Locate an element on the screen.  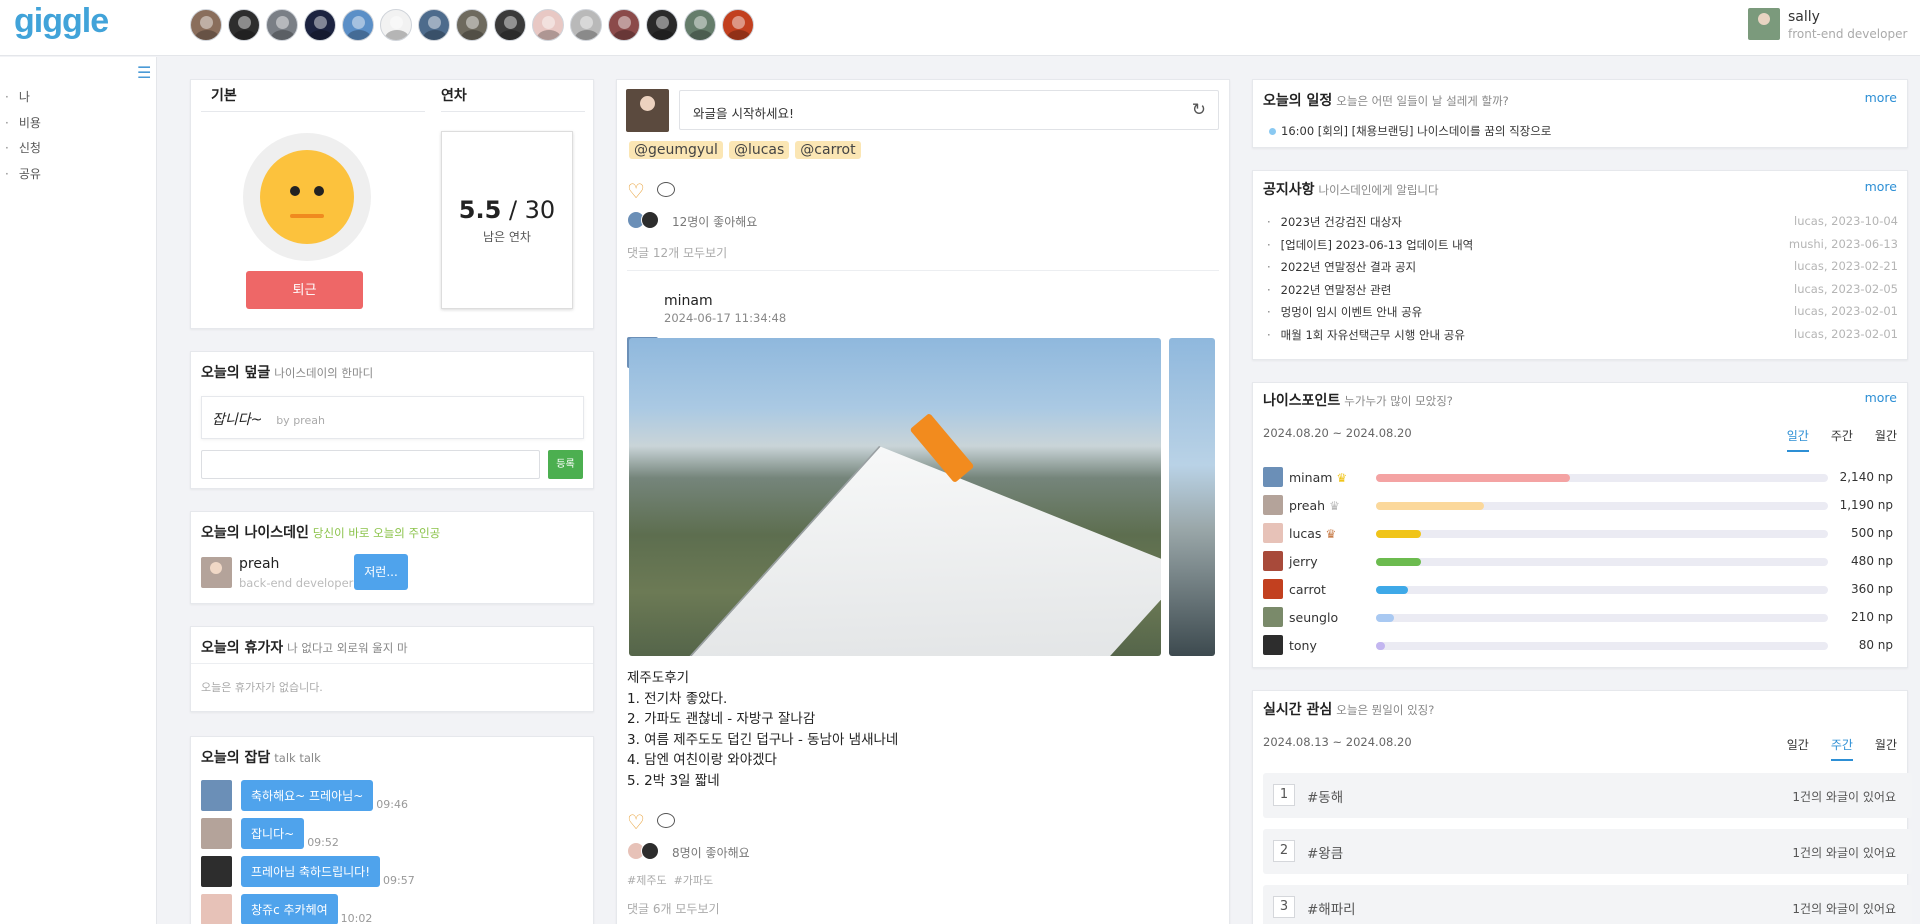
sidebar-item: 공유 is located at coordinates (23, 175).